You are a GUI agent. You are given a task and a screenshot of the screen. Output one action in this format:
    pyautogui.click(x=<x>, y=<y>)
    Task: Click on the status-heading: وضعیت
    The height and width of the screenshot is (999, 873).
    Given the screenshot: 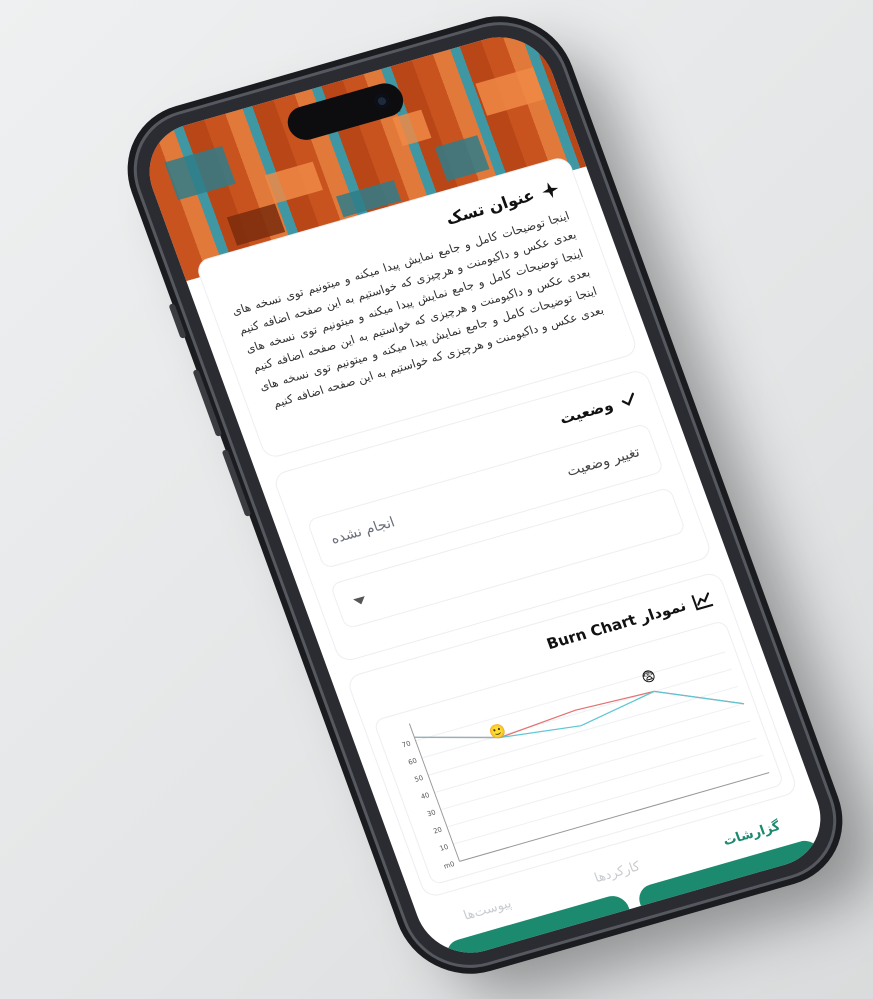 What is the action you would take?
    pyautogui.click(x=586, y=411)
    